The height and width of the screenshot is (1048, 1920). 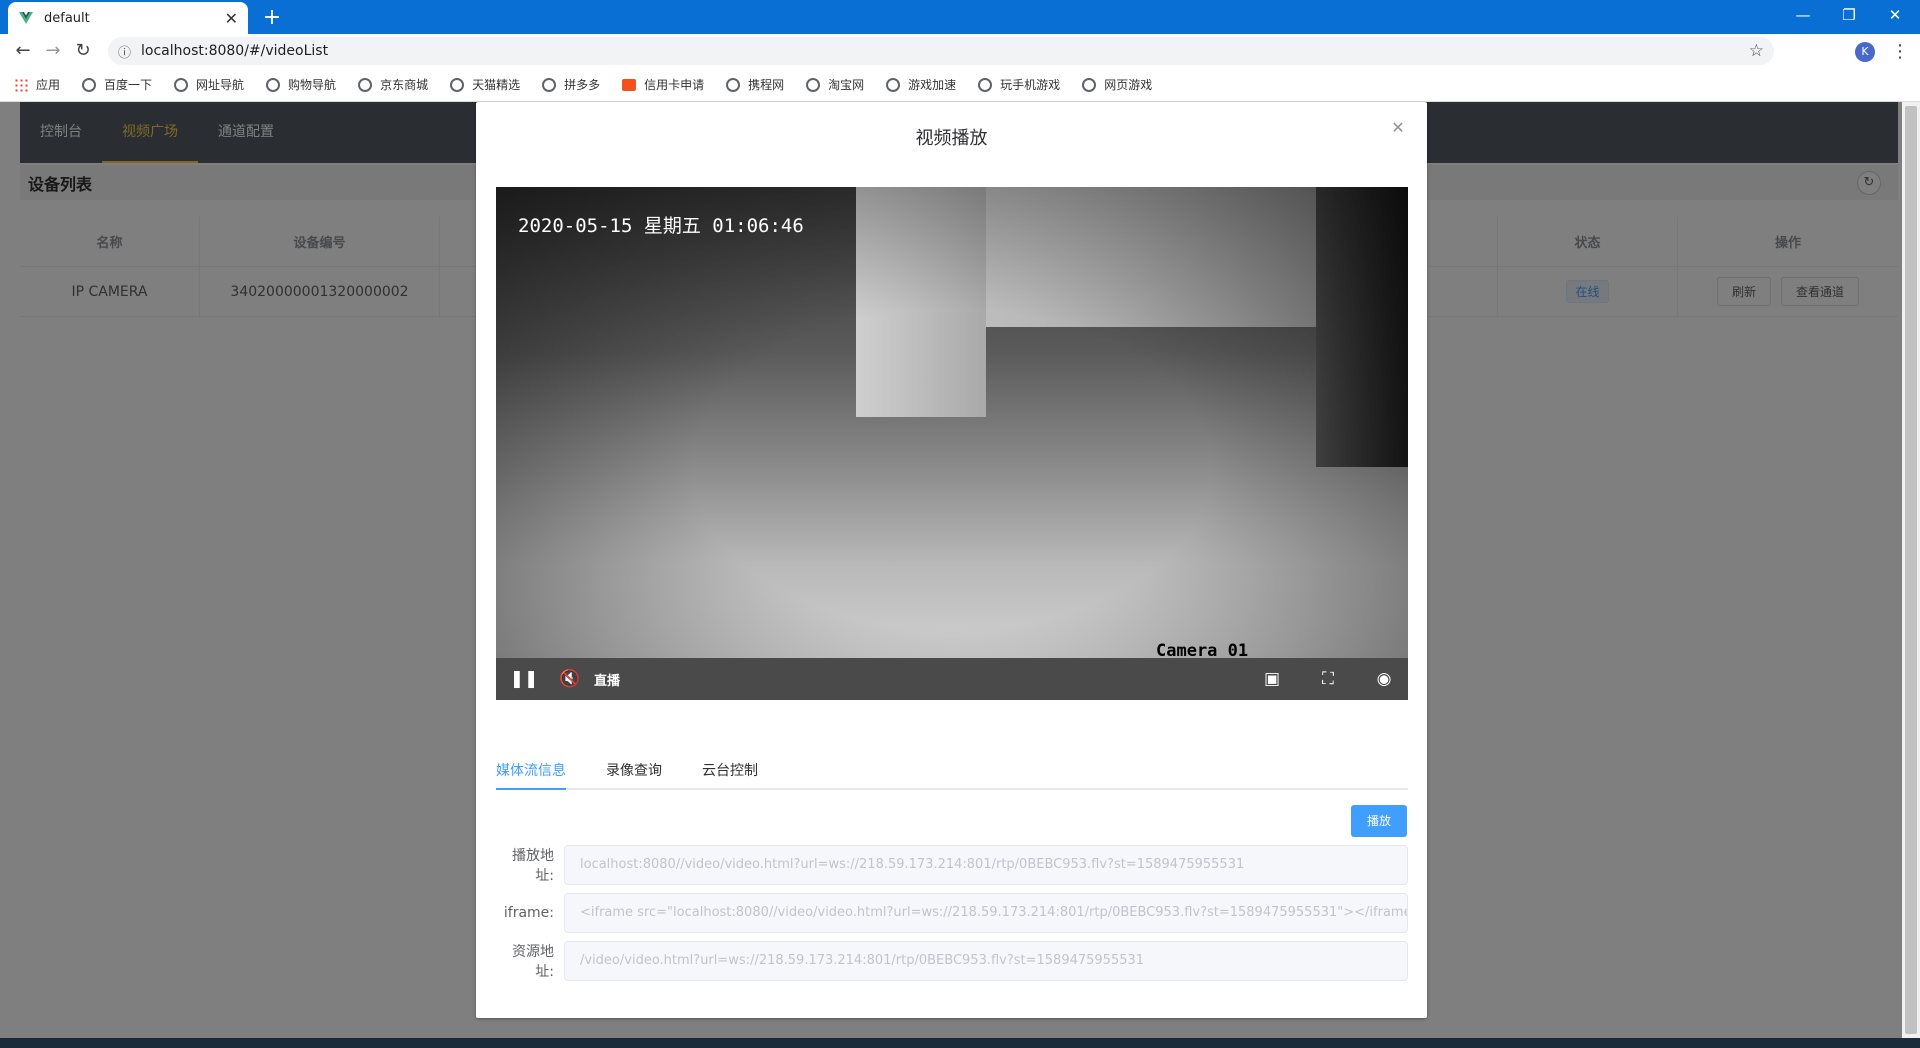 What do you see at coordinates (634, 776) in the screenshot?
I see `tab-recording-query: 录像查询` at bounding box center [634, 776].